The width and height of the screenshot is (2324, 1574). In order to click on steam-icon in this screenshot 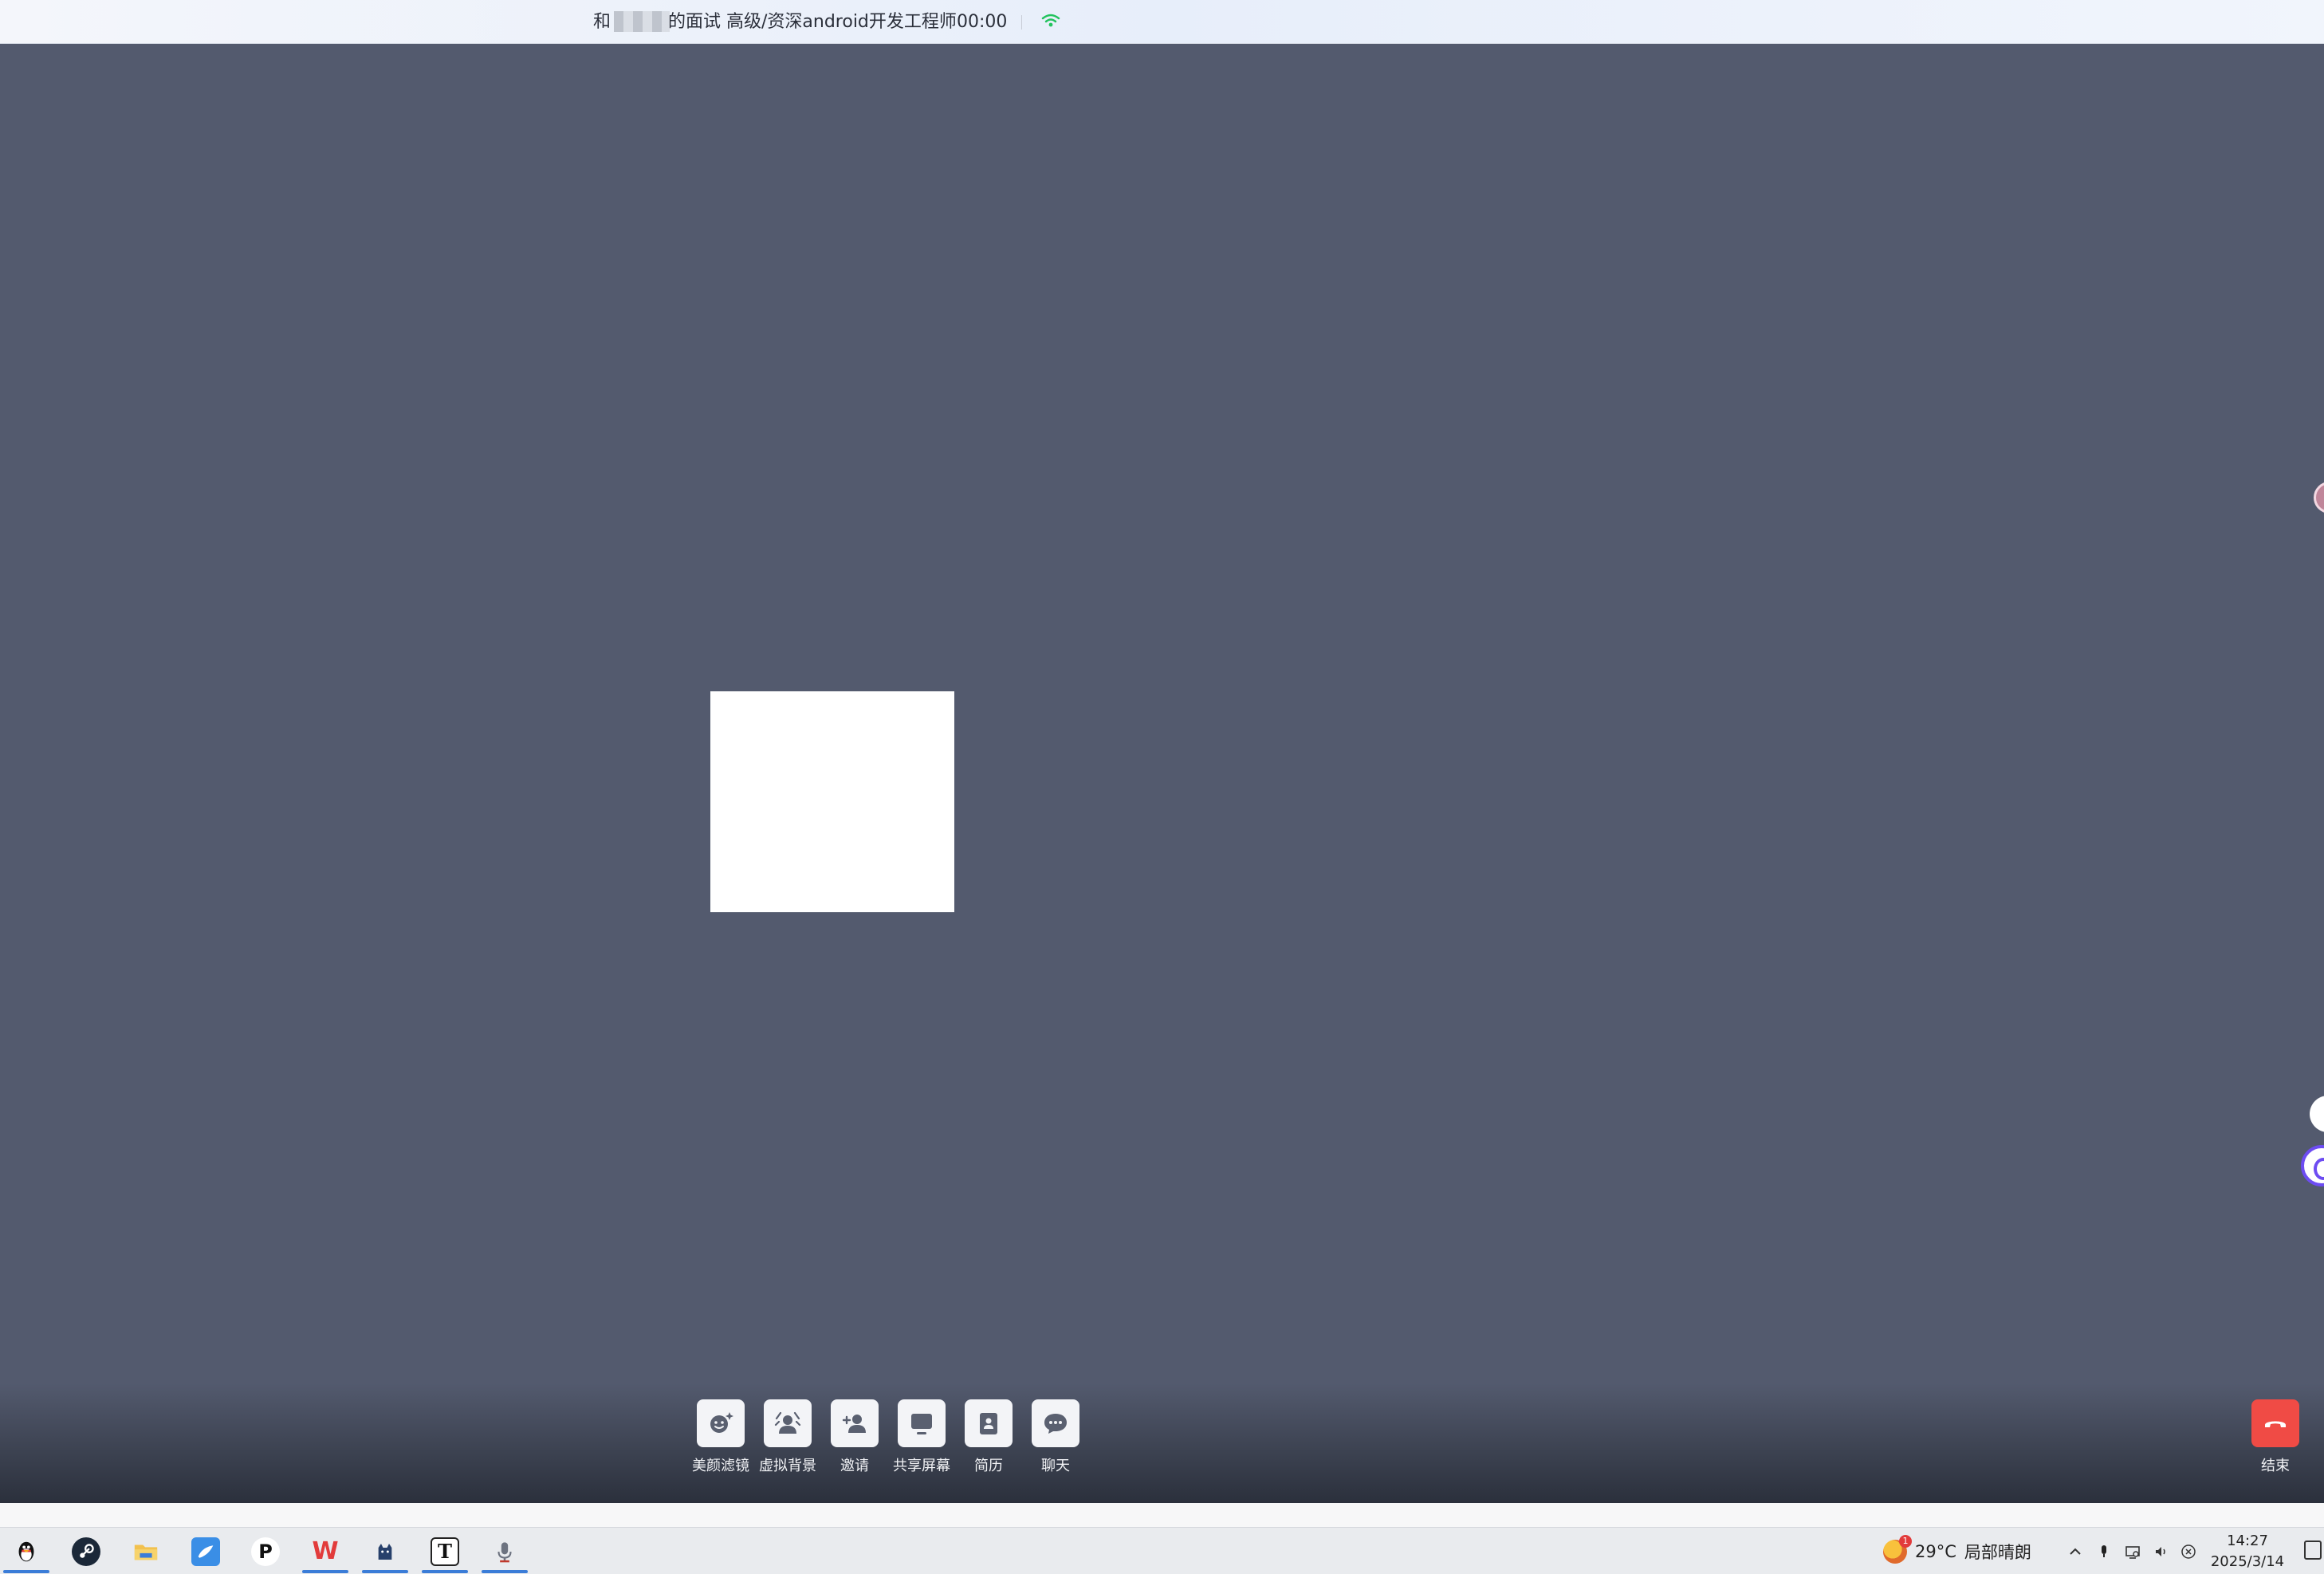, I will do `click(86, 1551)`.